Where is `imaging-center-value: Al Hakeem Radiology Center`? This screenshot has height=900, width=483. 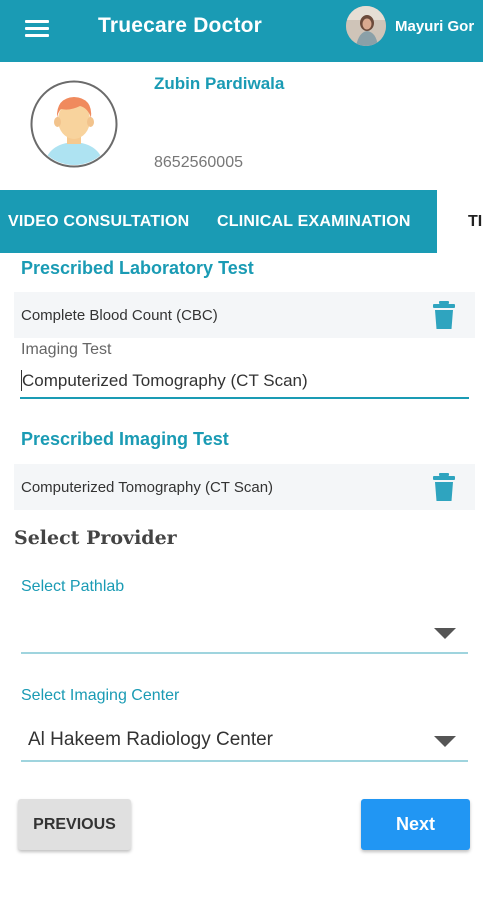 imaging-center-value: Al Hakeem Radiology Center is located at coordinates (151, 739).